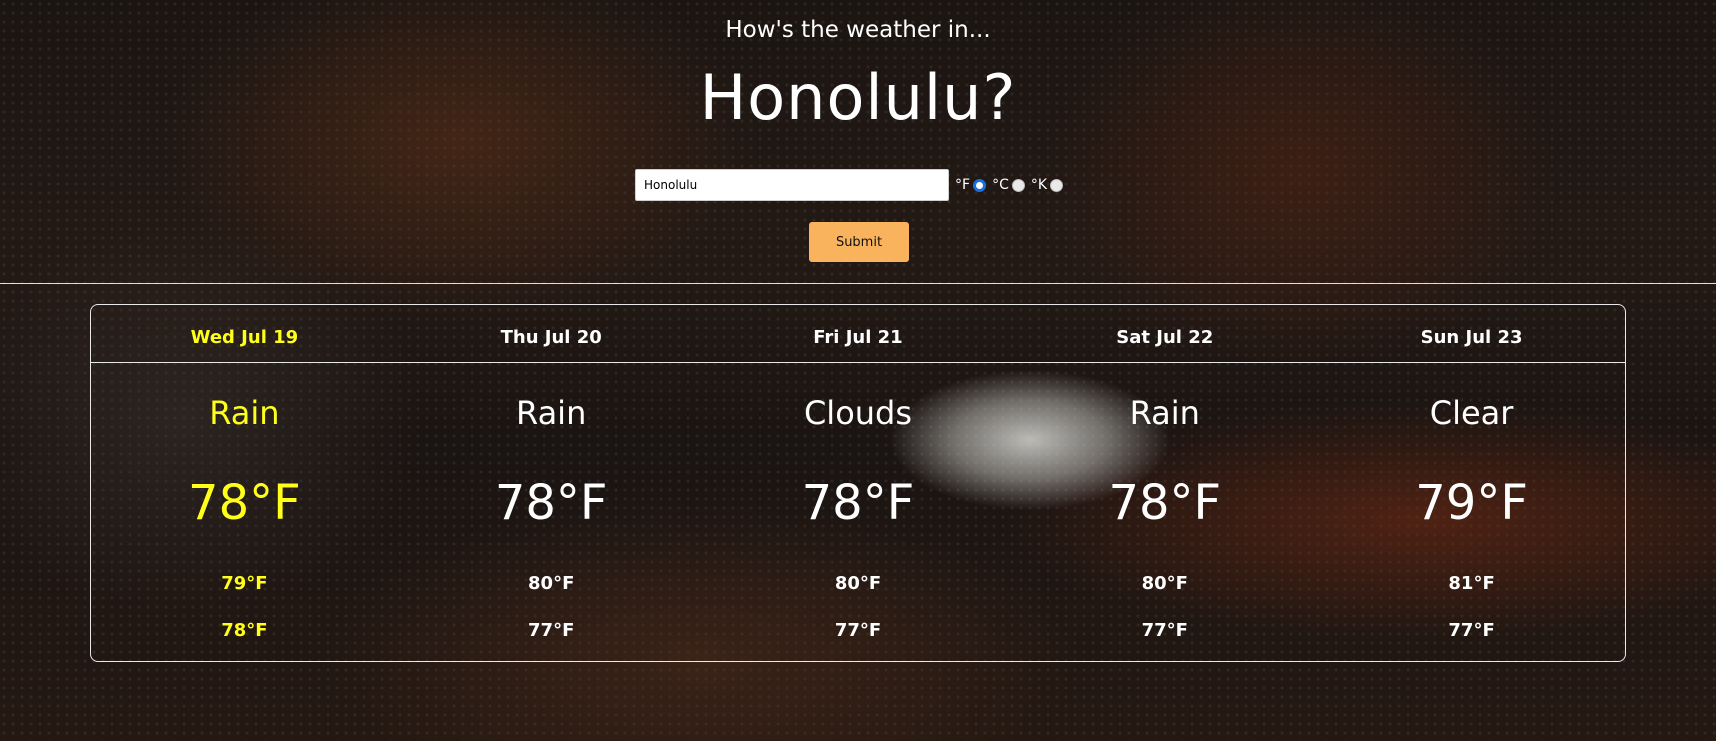 This screenshot has height=741, width=1716. Describe the element at coordinates (858, 413) in the screenshot. I see `day-condition: Clouds` at that location.